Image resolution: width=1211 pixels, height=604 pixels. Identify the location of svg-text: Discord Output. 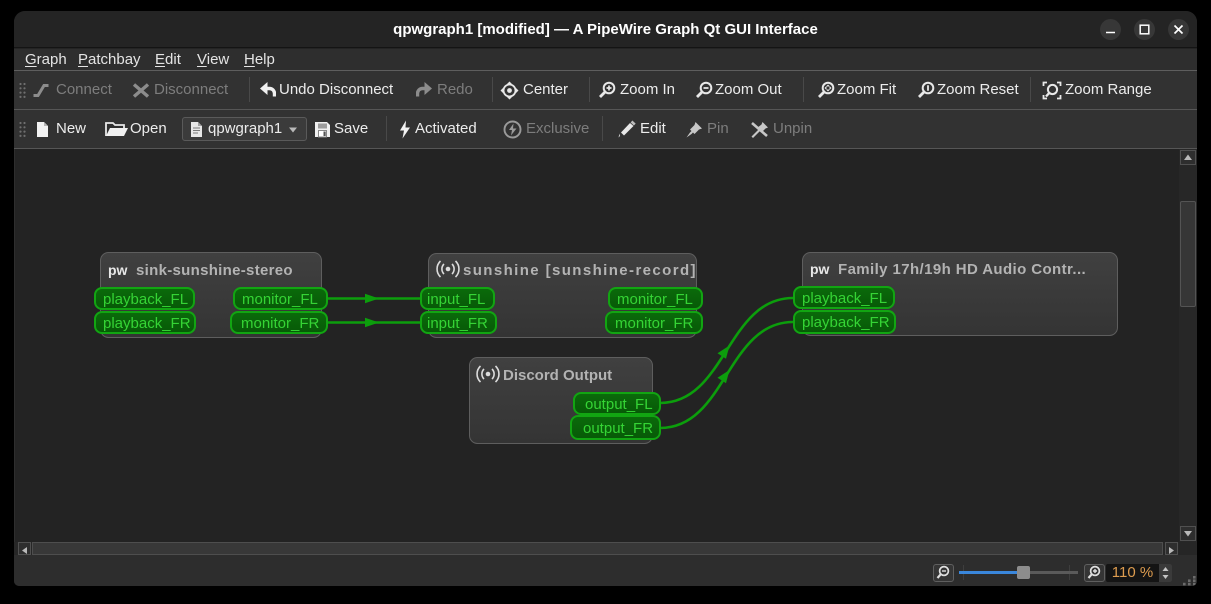
(557, 375).